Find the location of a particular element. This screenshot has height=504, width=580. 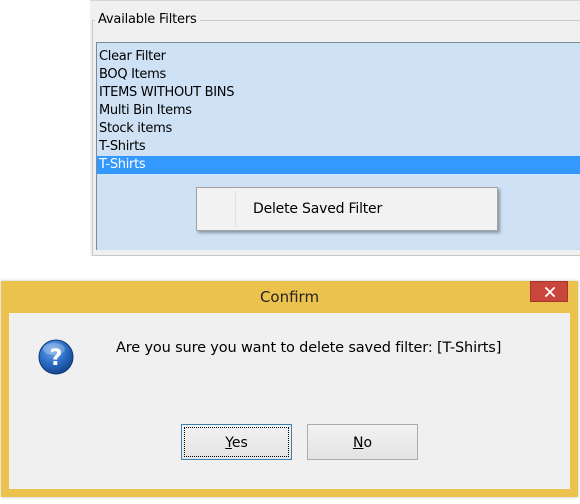

close-button is located at coordinates (549, 291).